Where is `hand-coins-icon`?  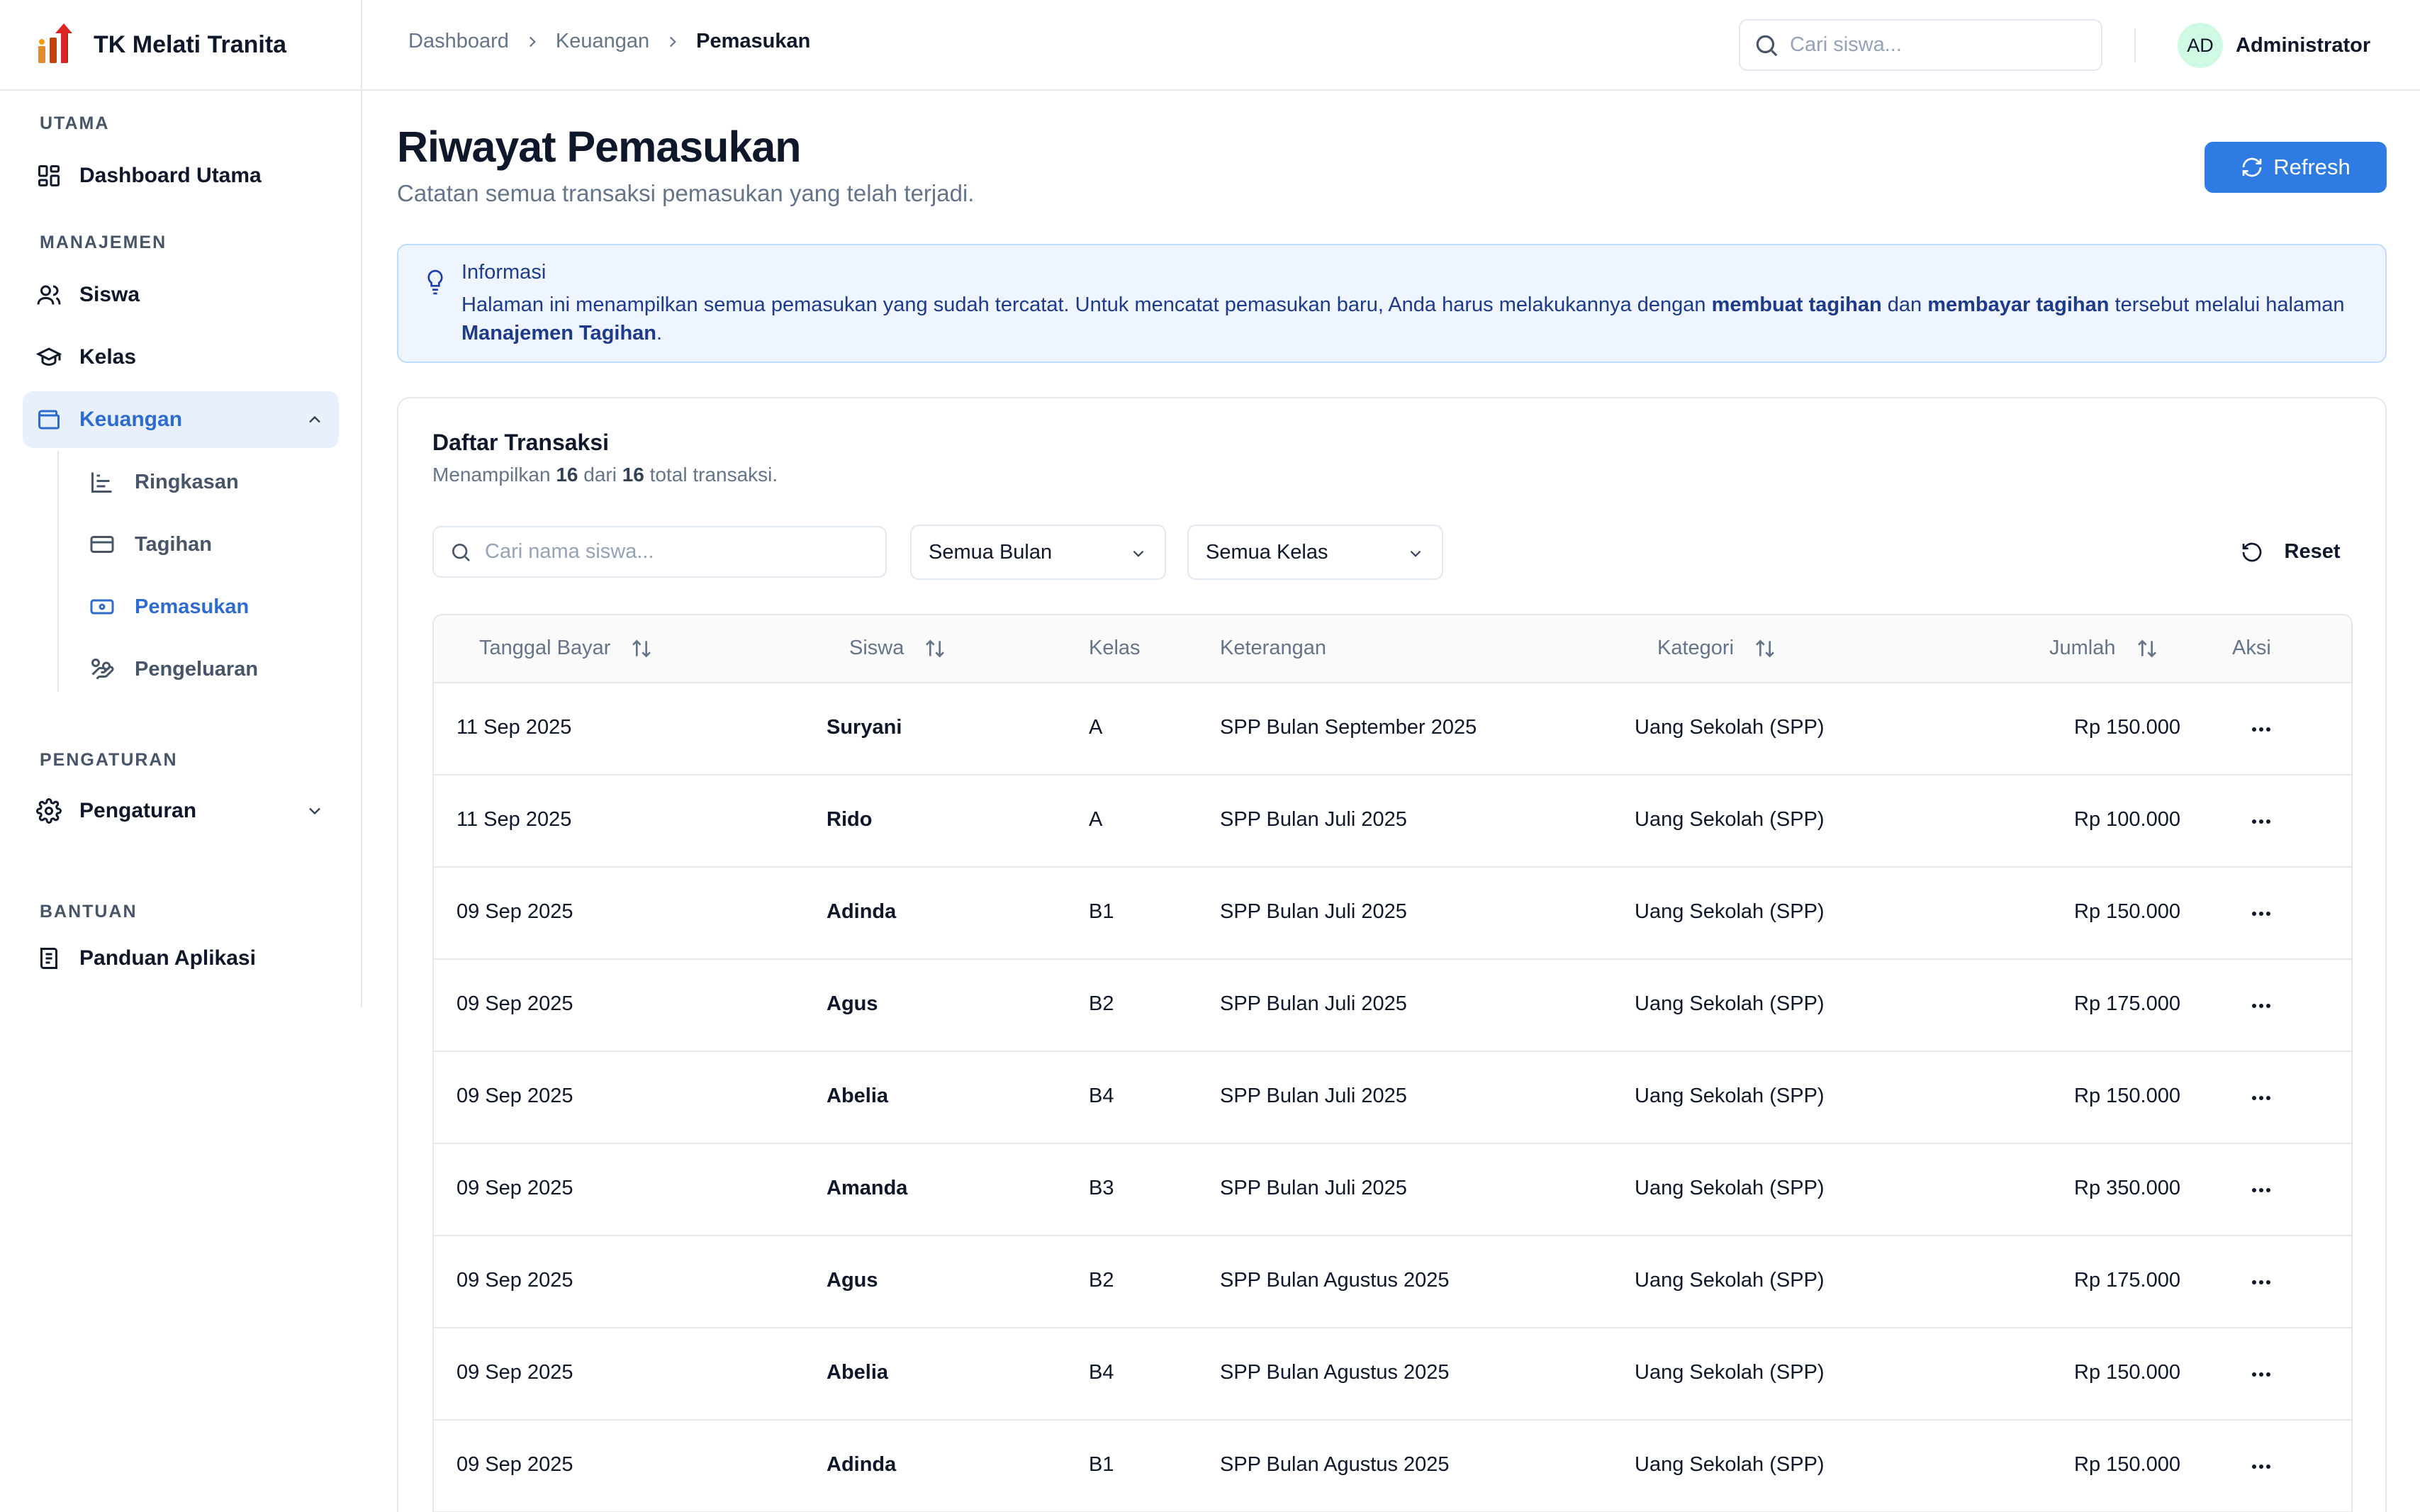
hand-coins-icon is located at coordinates (102, 669).